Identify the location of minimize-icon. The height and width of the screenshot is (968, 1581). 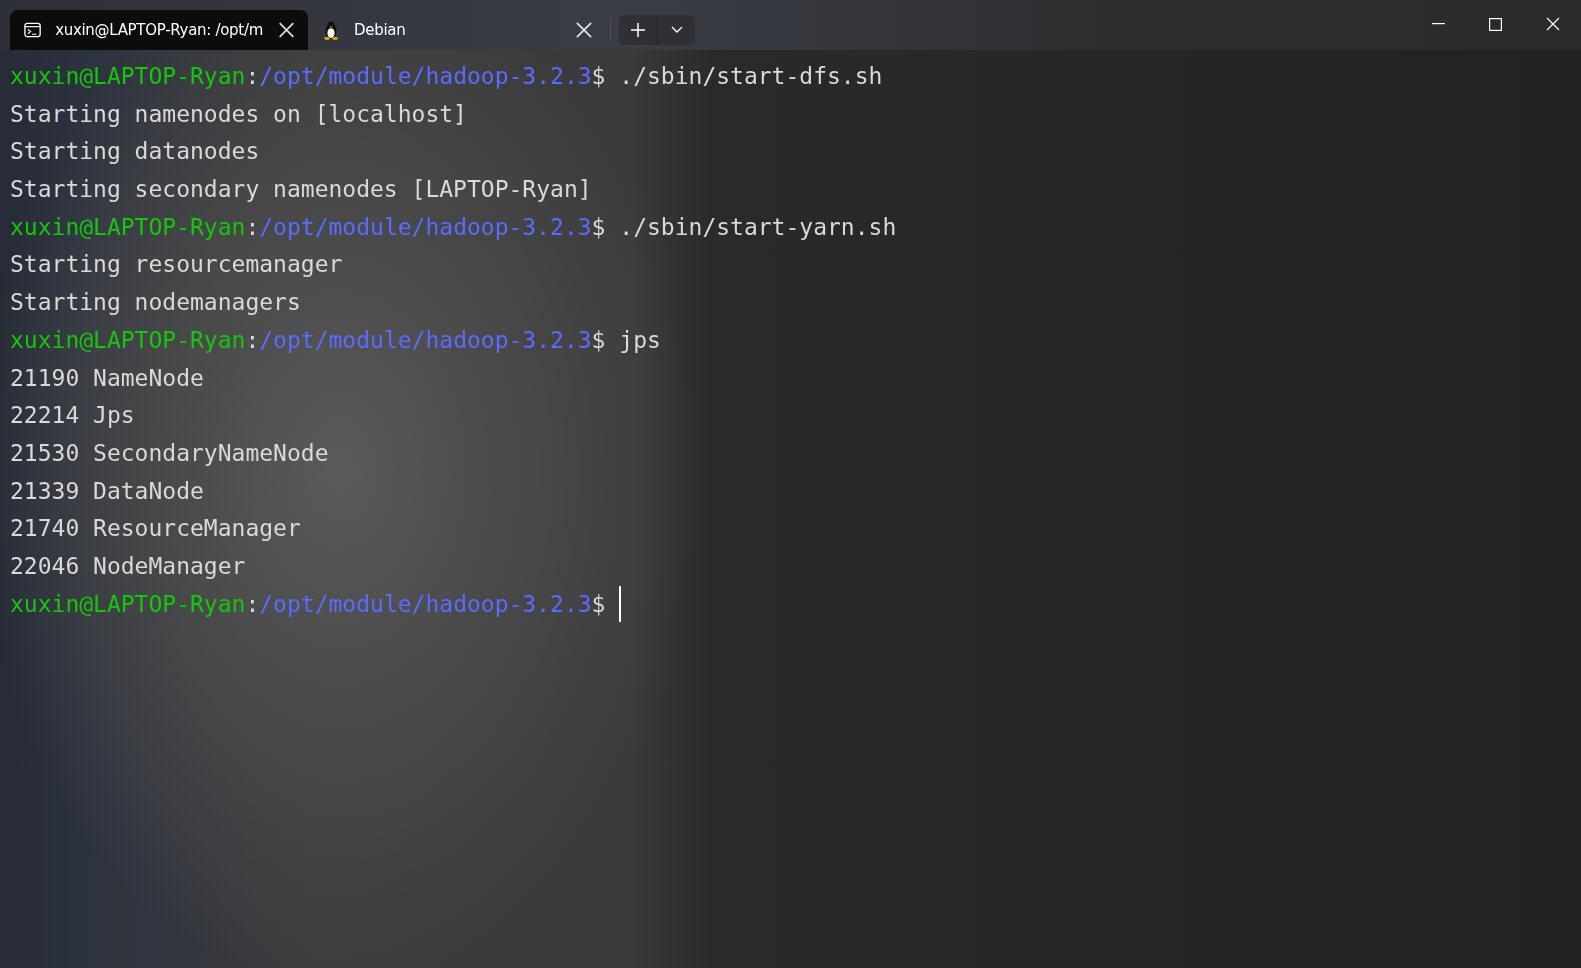
(1438, 24).